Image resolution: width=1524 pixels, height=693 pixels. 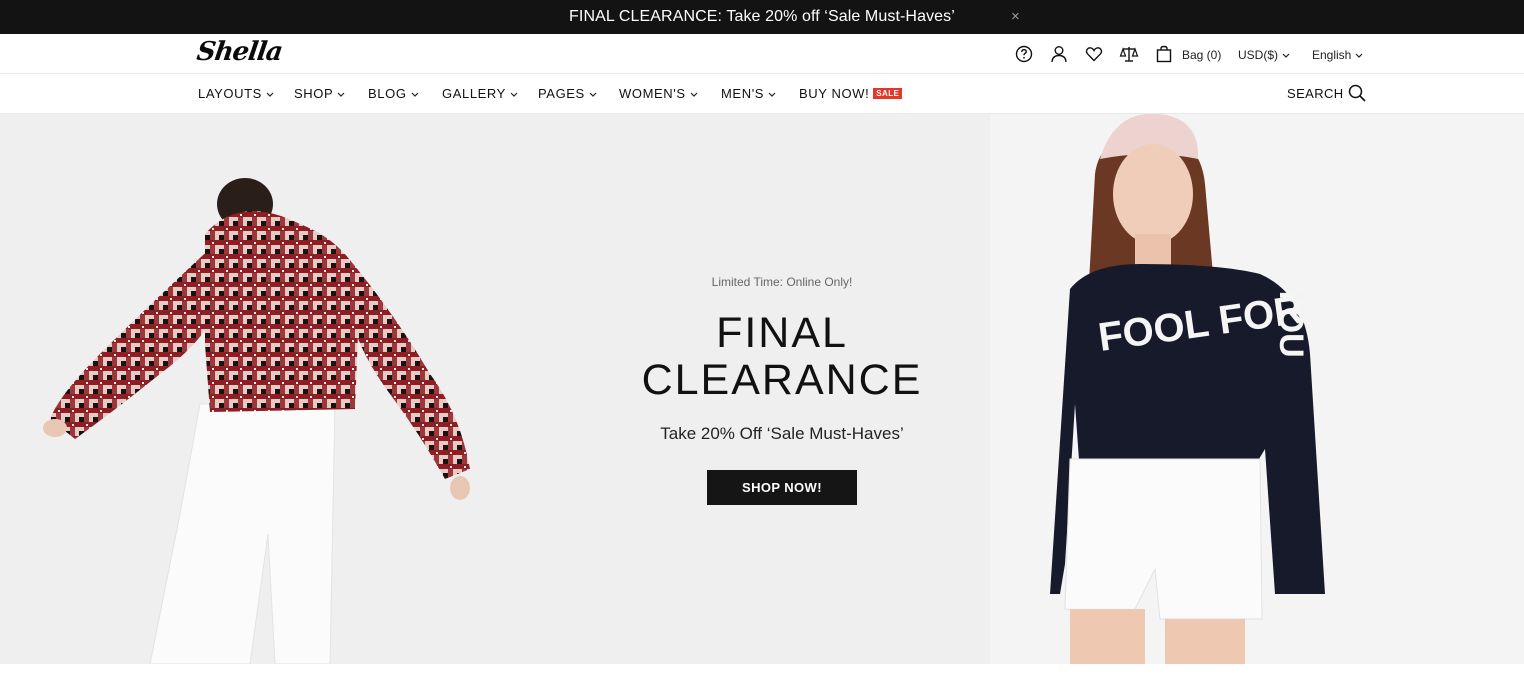 I want to click on nav-item-label: BLOG, so click(x=387, y=93).